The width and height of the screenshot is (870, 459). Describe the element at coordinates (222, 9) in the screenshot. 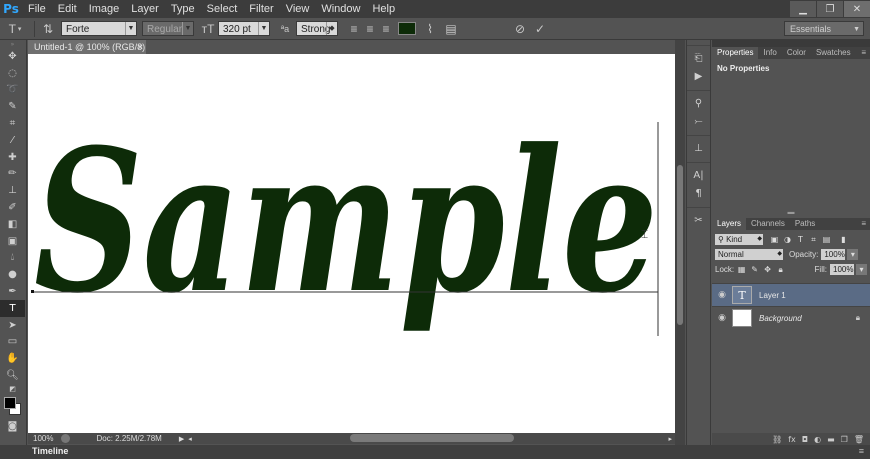

I see `menu-select: Select` at that location.